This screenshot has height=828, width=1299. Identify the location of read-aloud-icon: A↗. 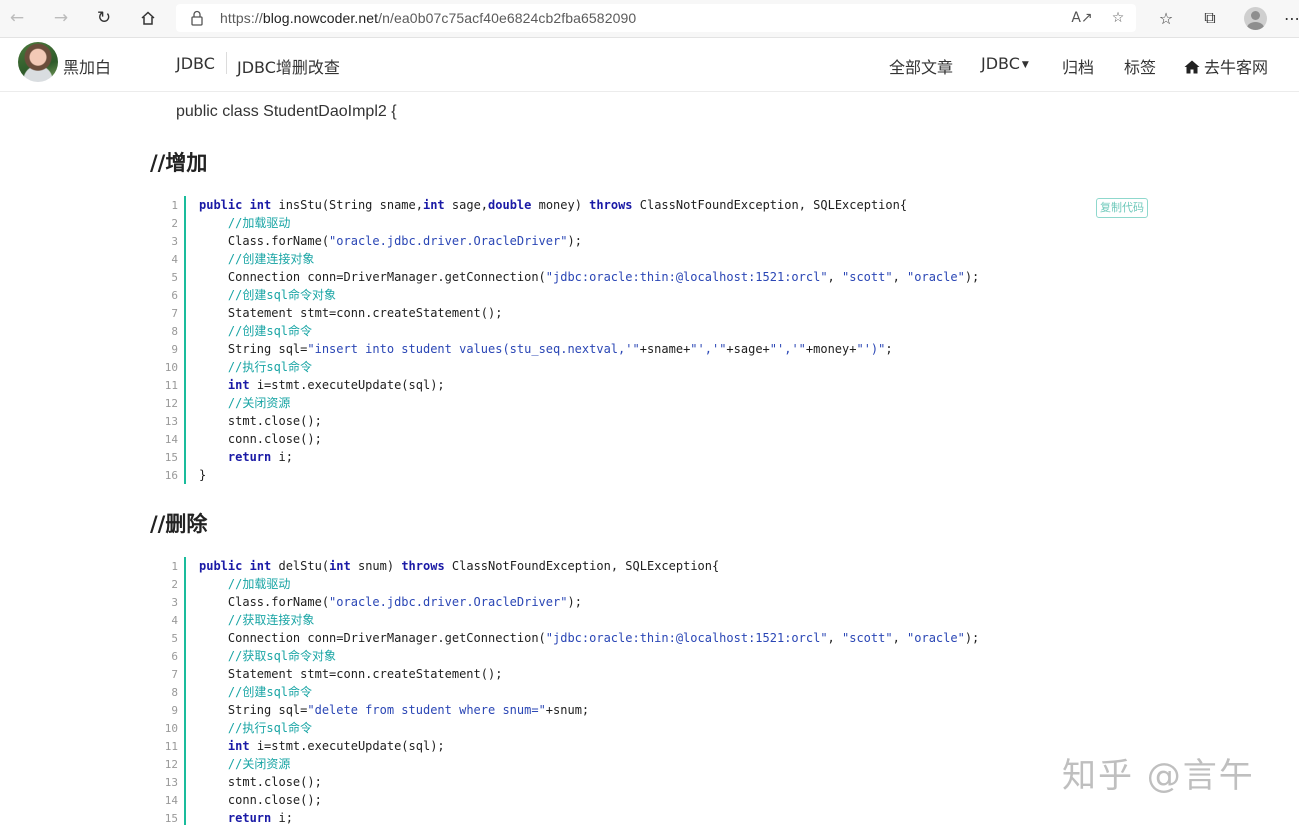
(1082, 18).